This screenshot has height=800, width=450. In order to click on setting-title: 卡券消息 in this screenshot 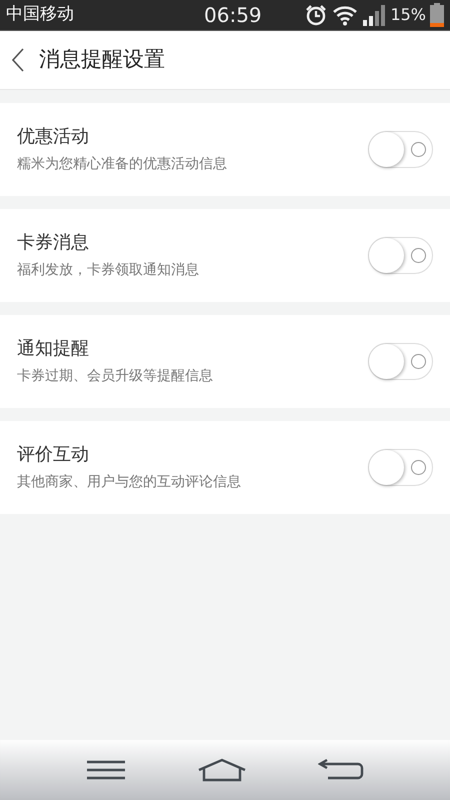, I will do `click(53, 243)`.